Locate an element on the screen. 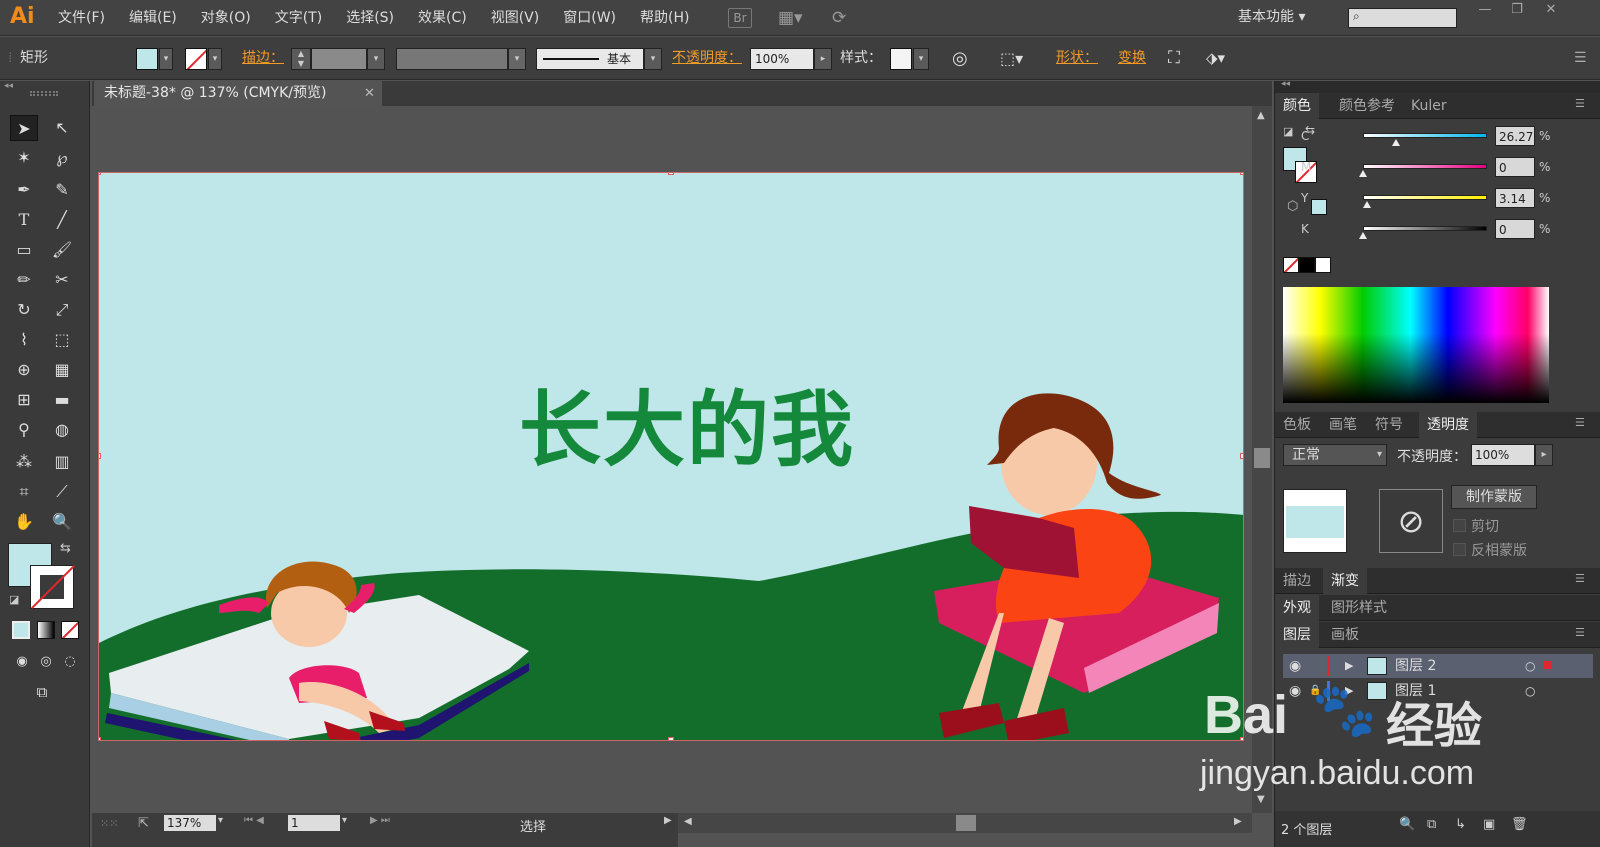 The image size is (1600, 847). channel-value-k: 0 is located at coordinates (1515, 229).